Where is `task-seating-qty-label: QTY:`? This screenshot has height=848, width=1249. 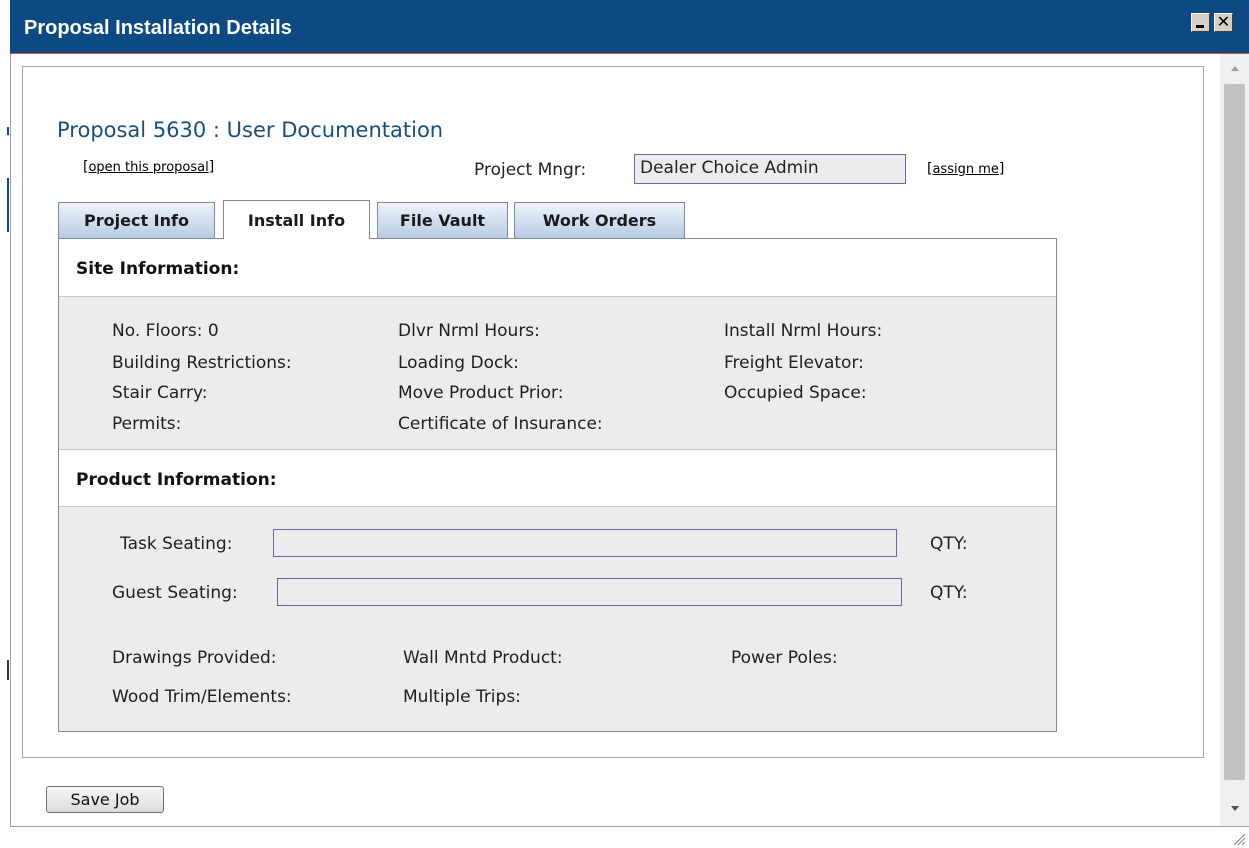
task-seating-qty-label: QTY: is located at coordinates (949, 544).